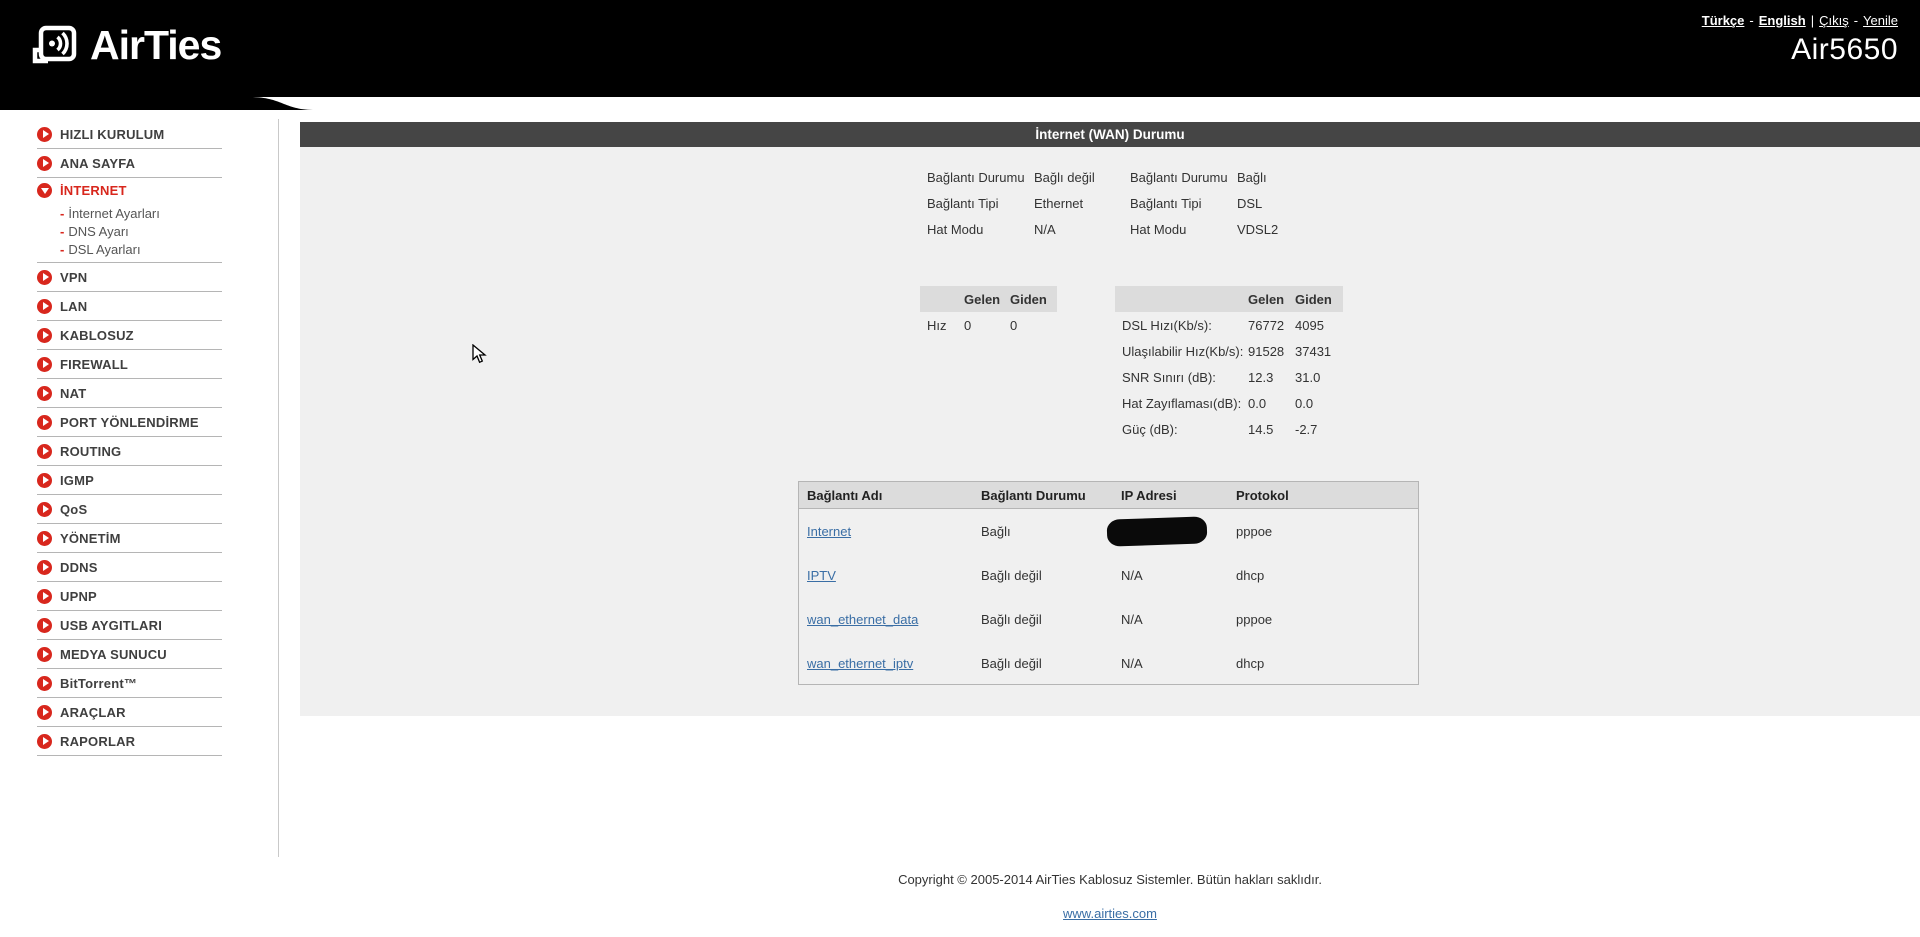 The height and width of the screenshot is (937, 1920). Describe the element at coordinates (129, 509) in the screenshot. I see `sidebar-item-qos: QoS` at that location.